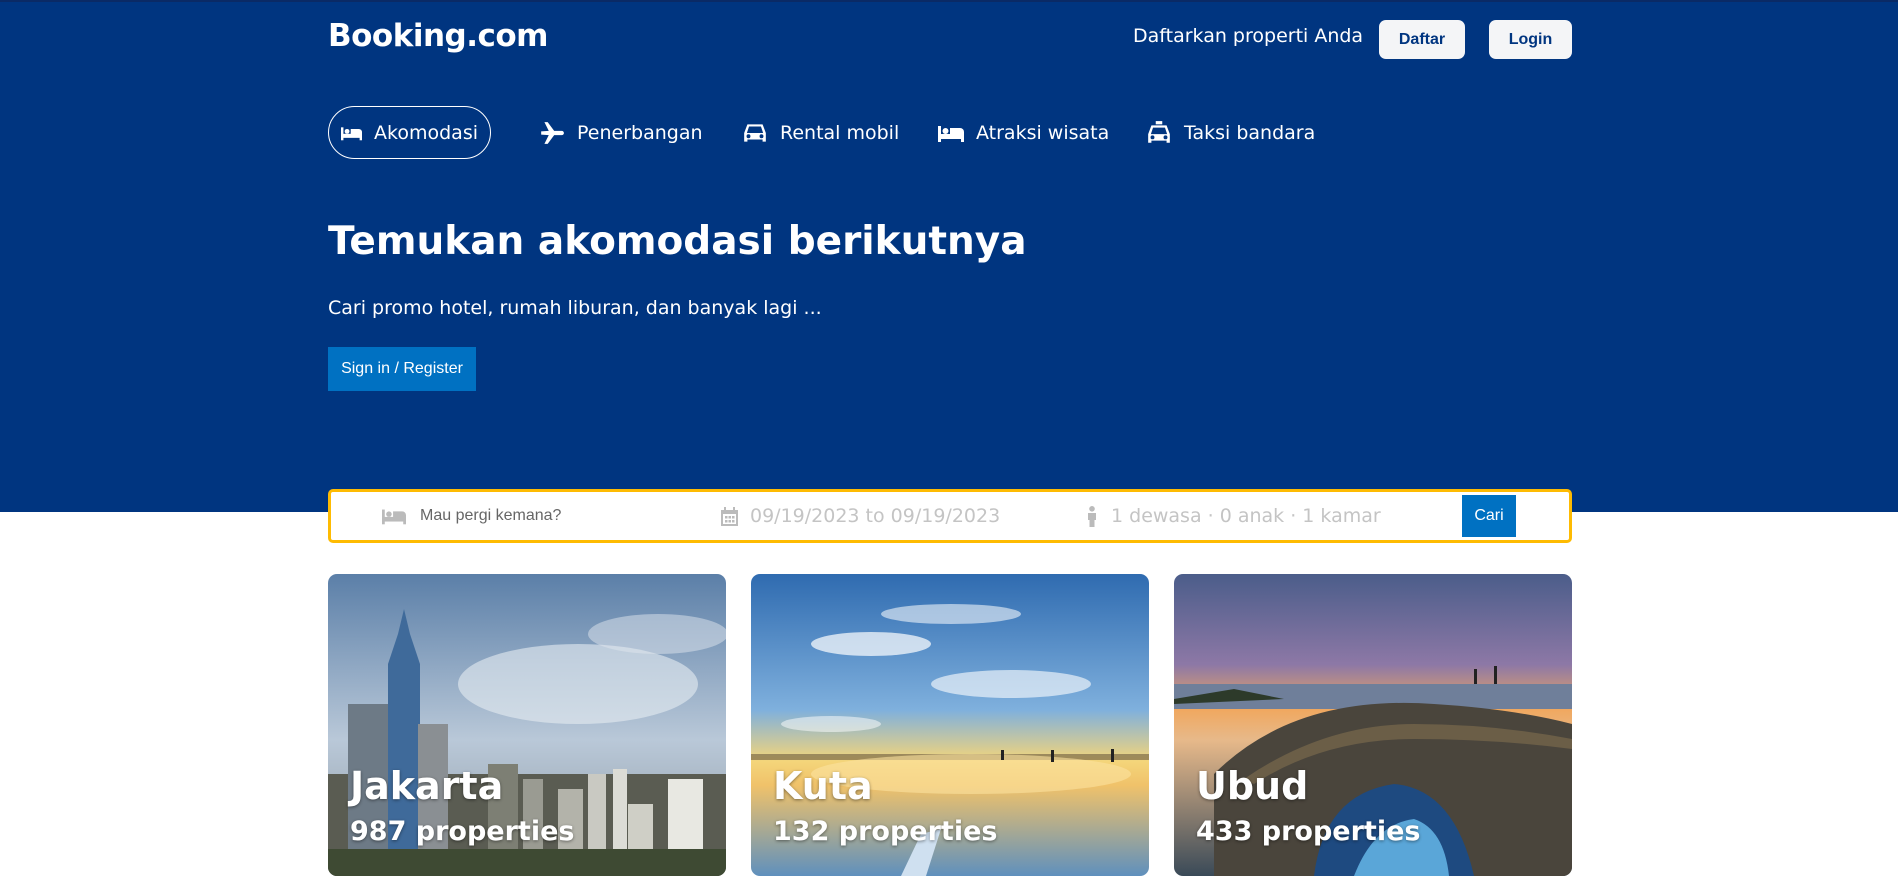 The height and width of the screenshot is (884, 1898). Describe the element at coordinates (527, 725) in the screenshot. I see `destination-card-jakarta: Jakarta 987 properties` at that location.